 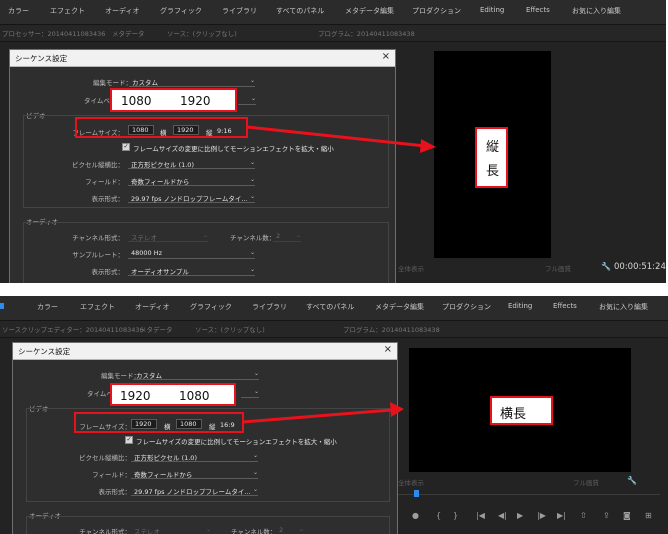 I want to click on caption-landscape: 横長, so click(x=521, y=410).